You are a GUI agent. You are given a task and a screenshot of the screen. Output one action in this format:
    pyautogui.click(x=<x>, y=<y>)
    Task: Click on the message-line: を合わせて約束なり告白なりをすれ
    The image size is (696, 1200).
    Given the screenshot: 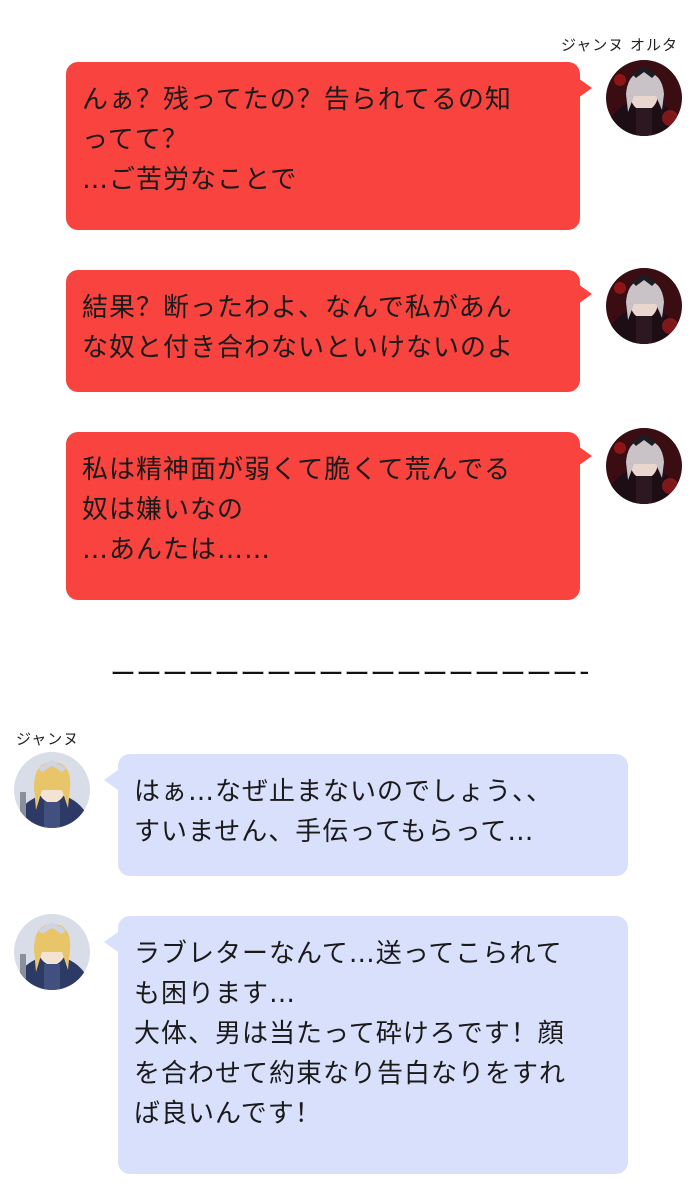 What is the action you would take?
    pyautogui.click(x=350, y=1074)
    